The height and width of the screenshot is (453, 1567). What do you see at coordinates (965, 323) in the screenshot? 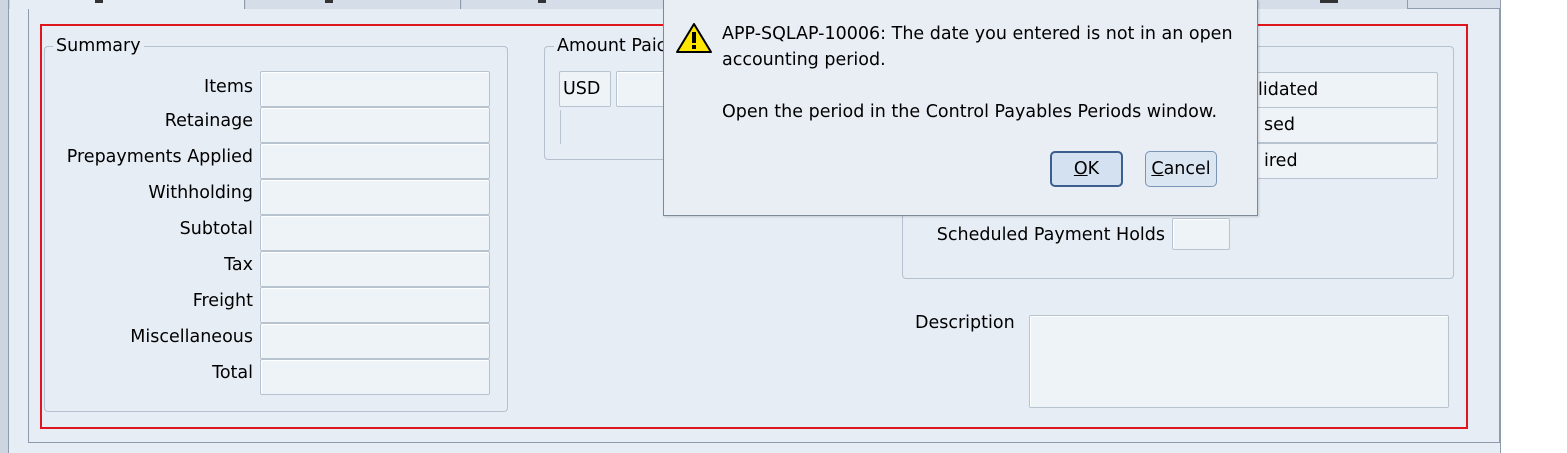
I see `description-label: Description` at bounding box center [965, 323].